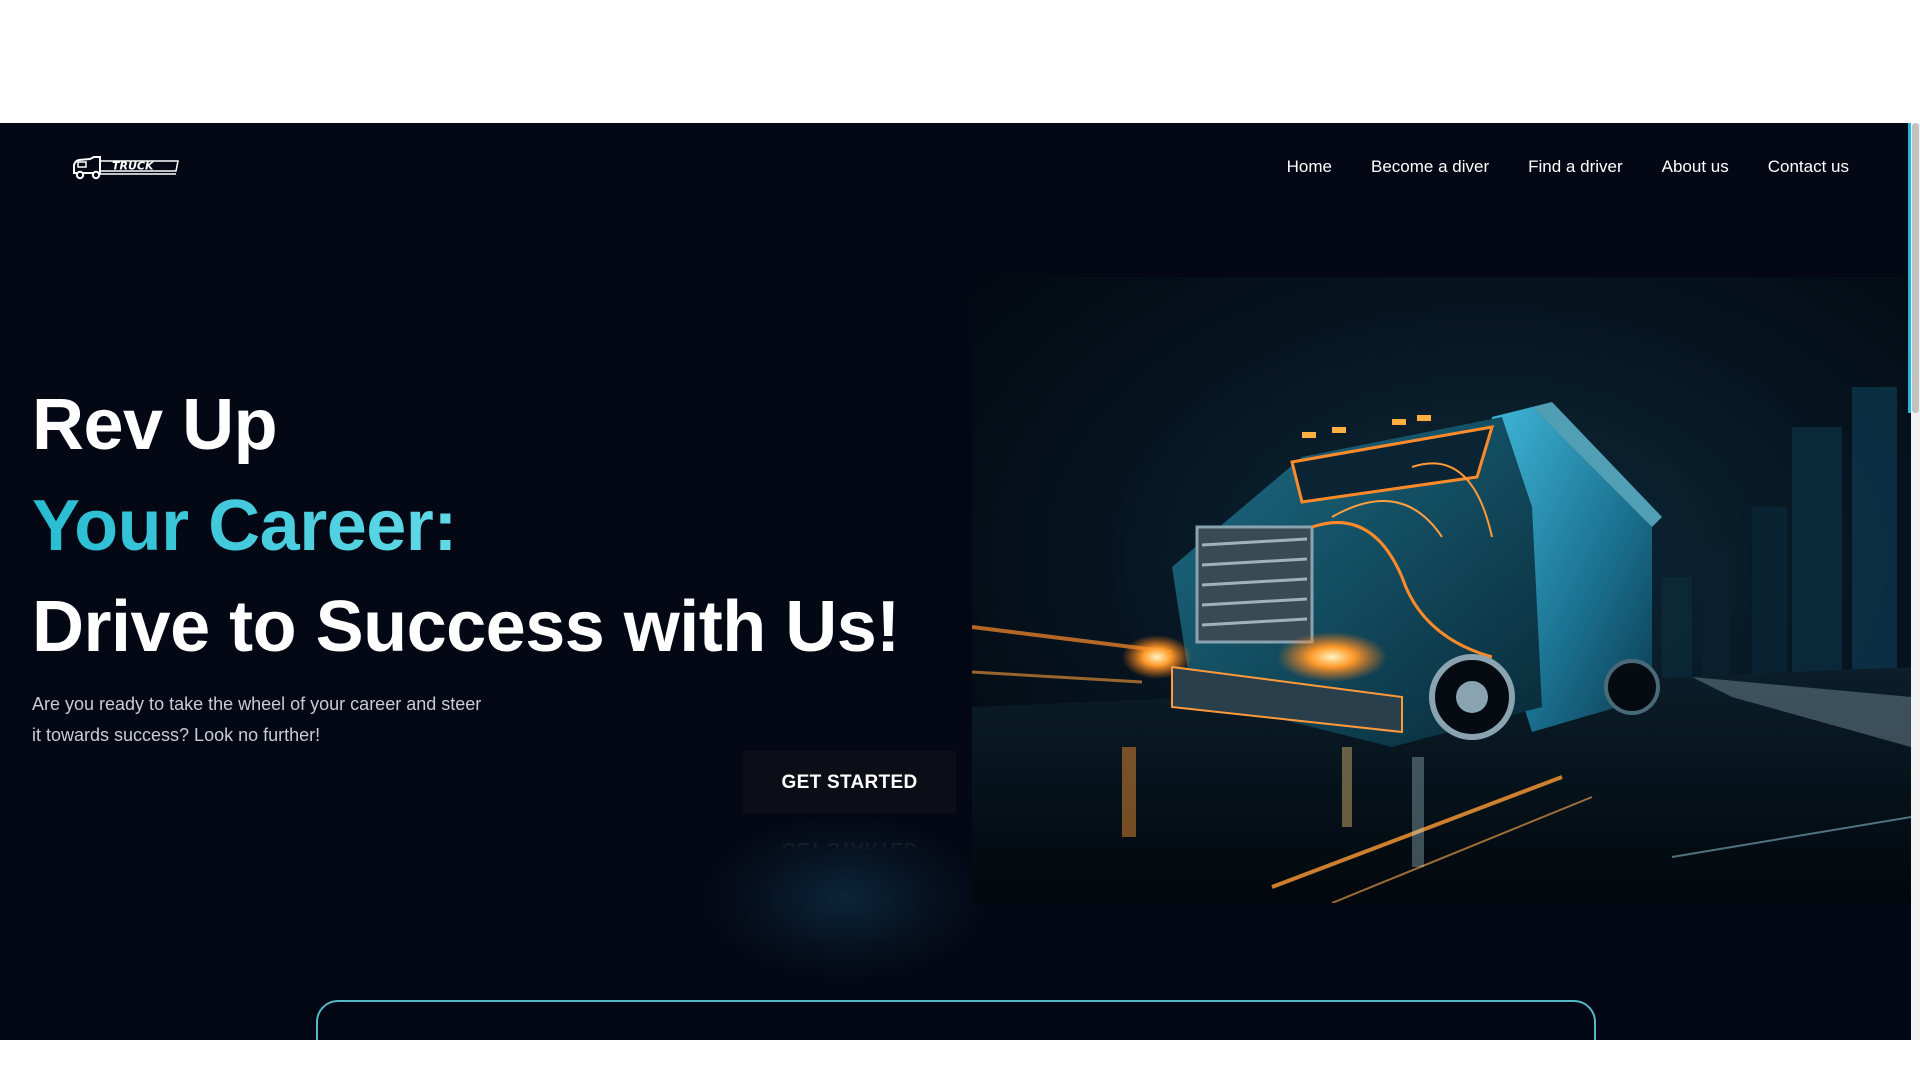  I want to click on headline-line-2: Your Career:, so click(466, 526).